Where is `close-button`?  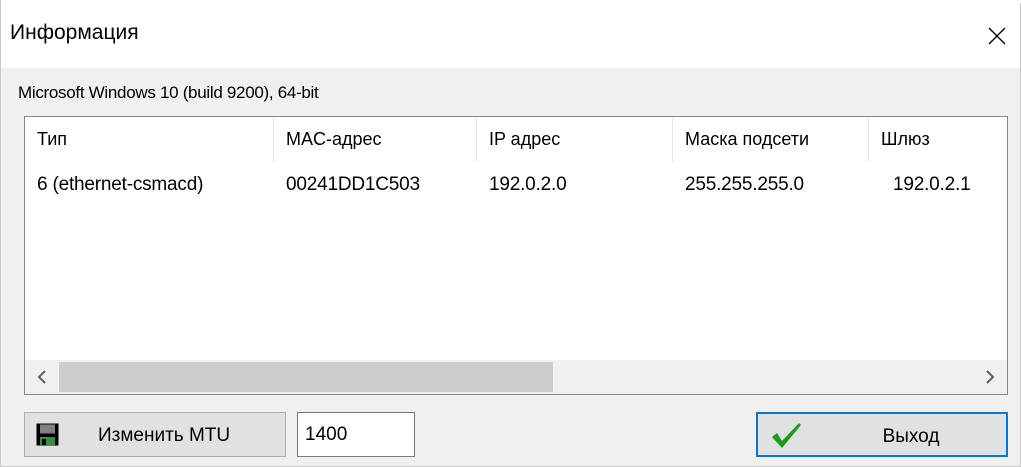 close-button is located at coordinates (997, 35).